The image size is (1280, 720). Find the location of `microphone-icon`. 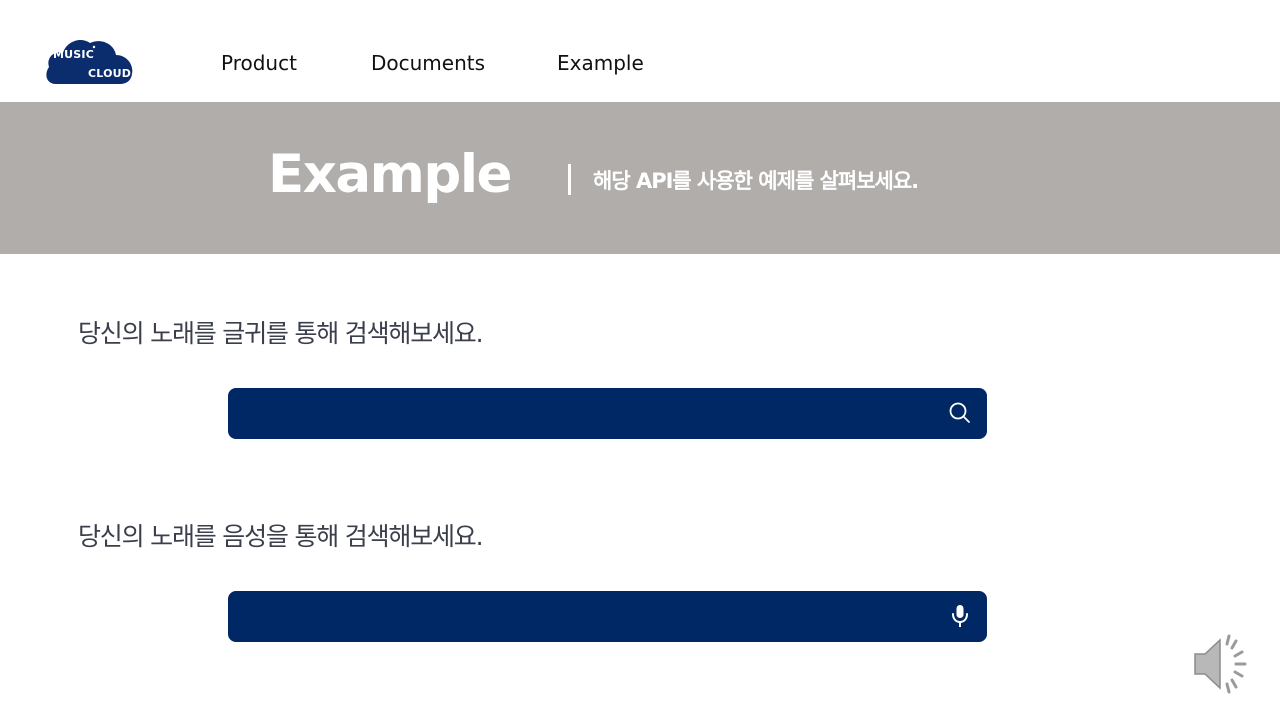

microphone-icon is located at coordinates (960, 616).